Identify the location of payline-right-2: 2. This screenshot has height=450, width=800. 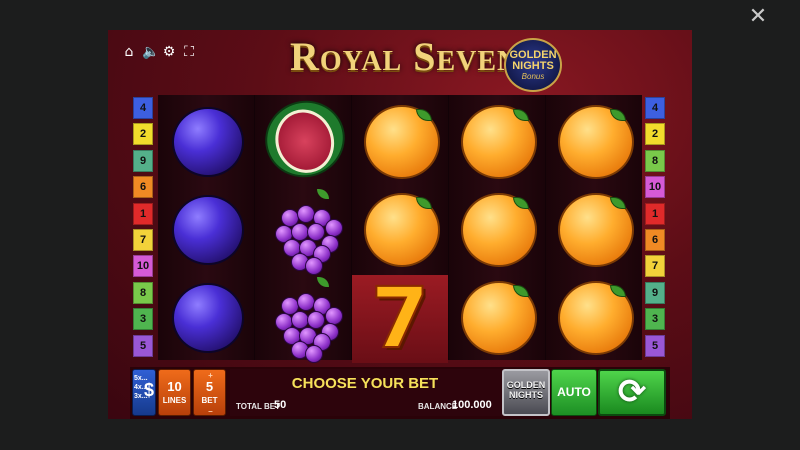
(655, 134).